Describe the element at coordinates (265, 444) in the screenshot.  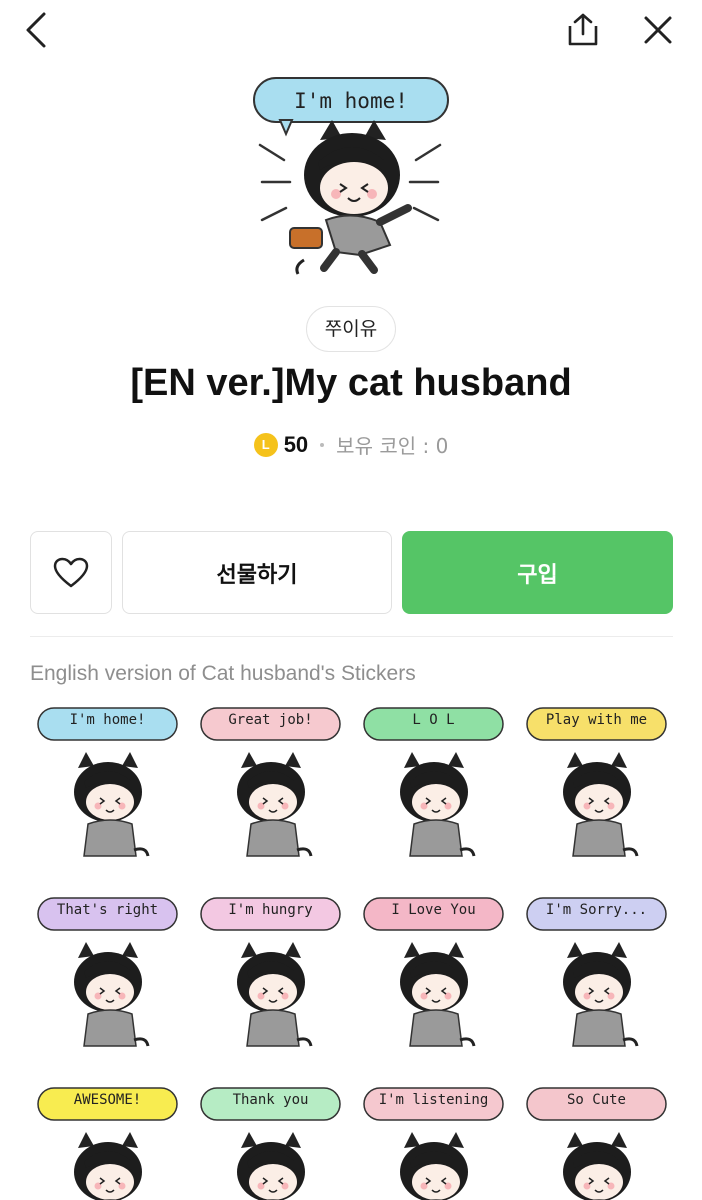
I see `coin-icon: L` at that location.